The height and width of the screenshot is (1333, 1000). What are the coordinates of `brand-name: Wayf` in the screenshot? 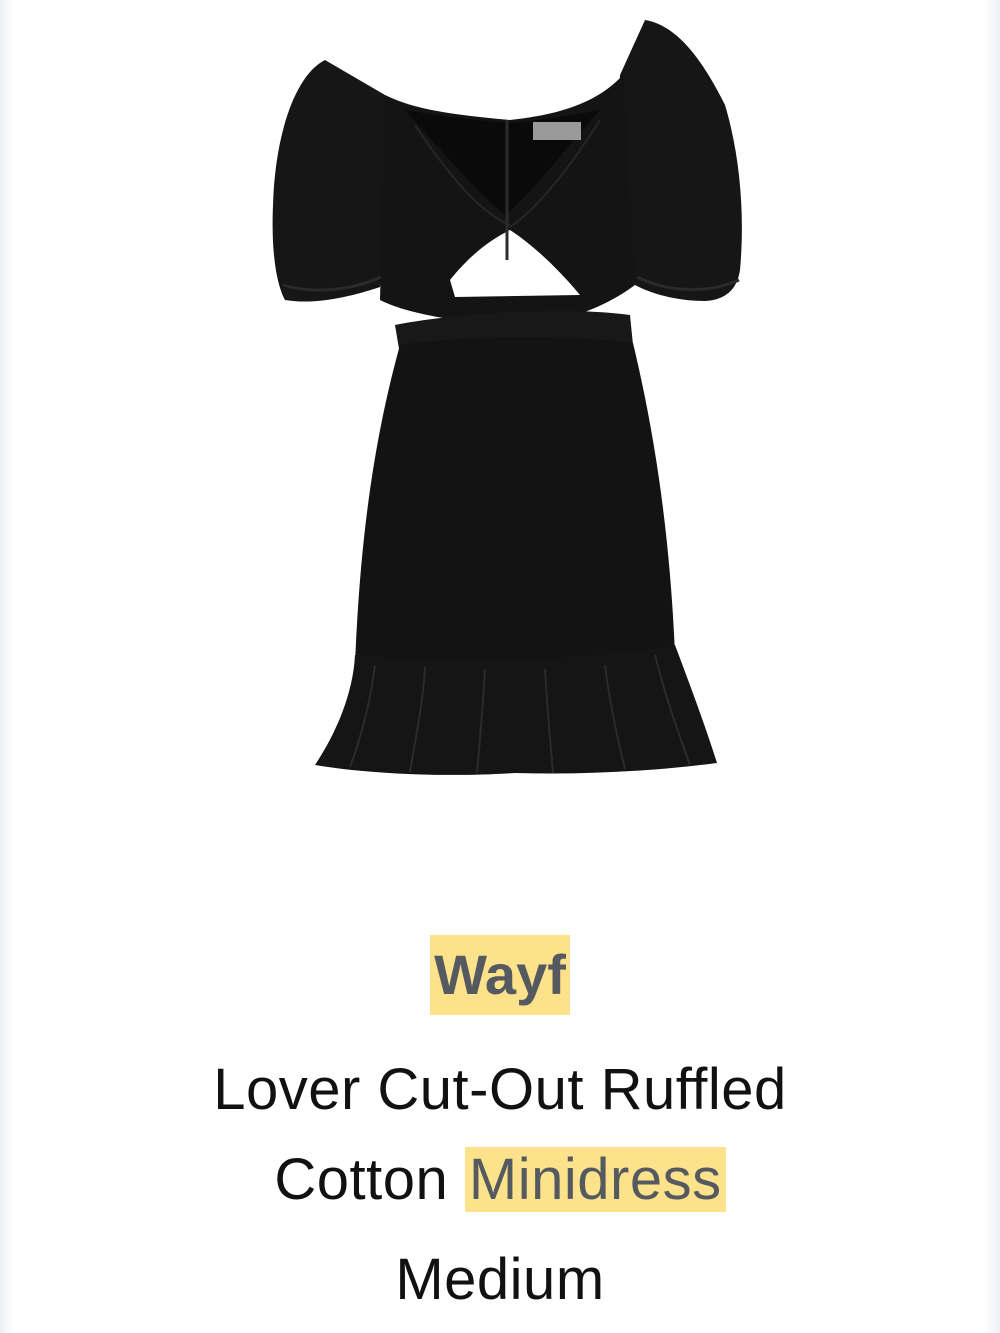 It's located at (500, 975).